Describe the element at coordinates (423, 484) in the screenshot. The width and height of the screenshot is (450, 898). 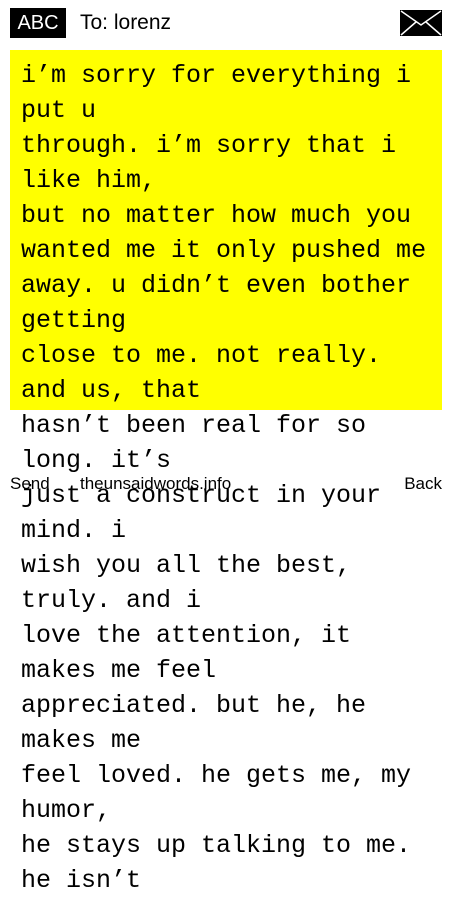
I see `back-button: Back` at that location.